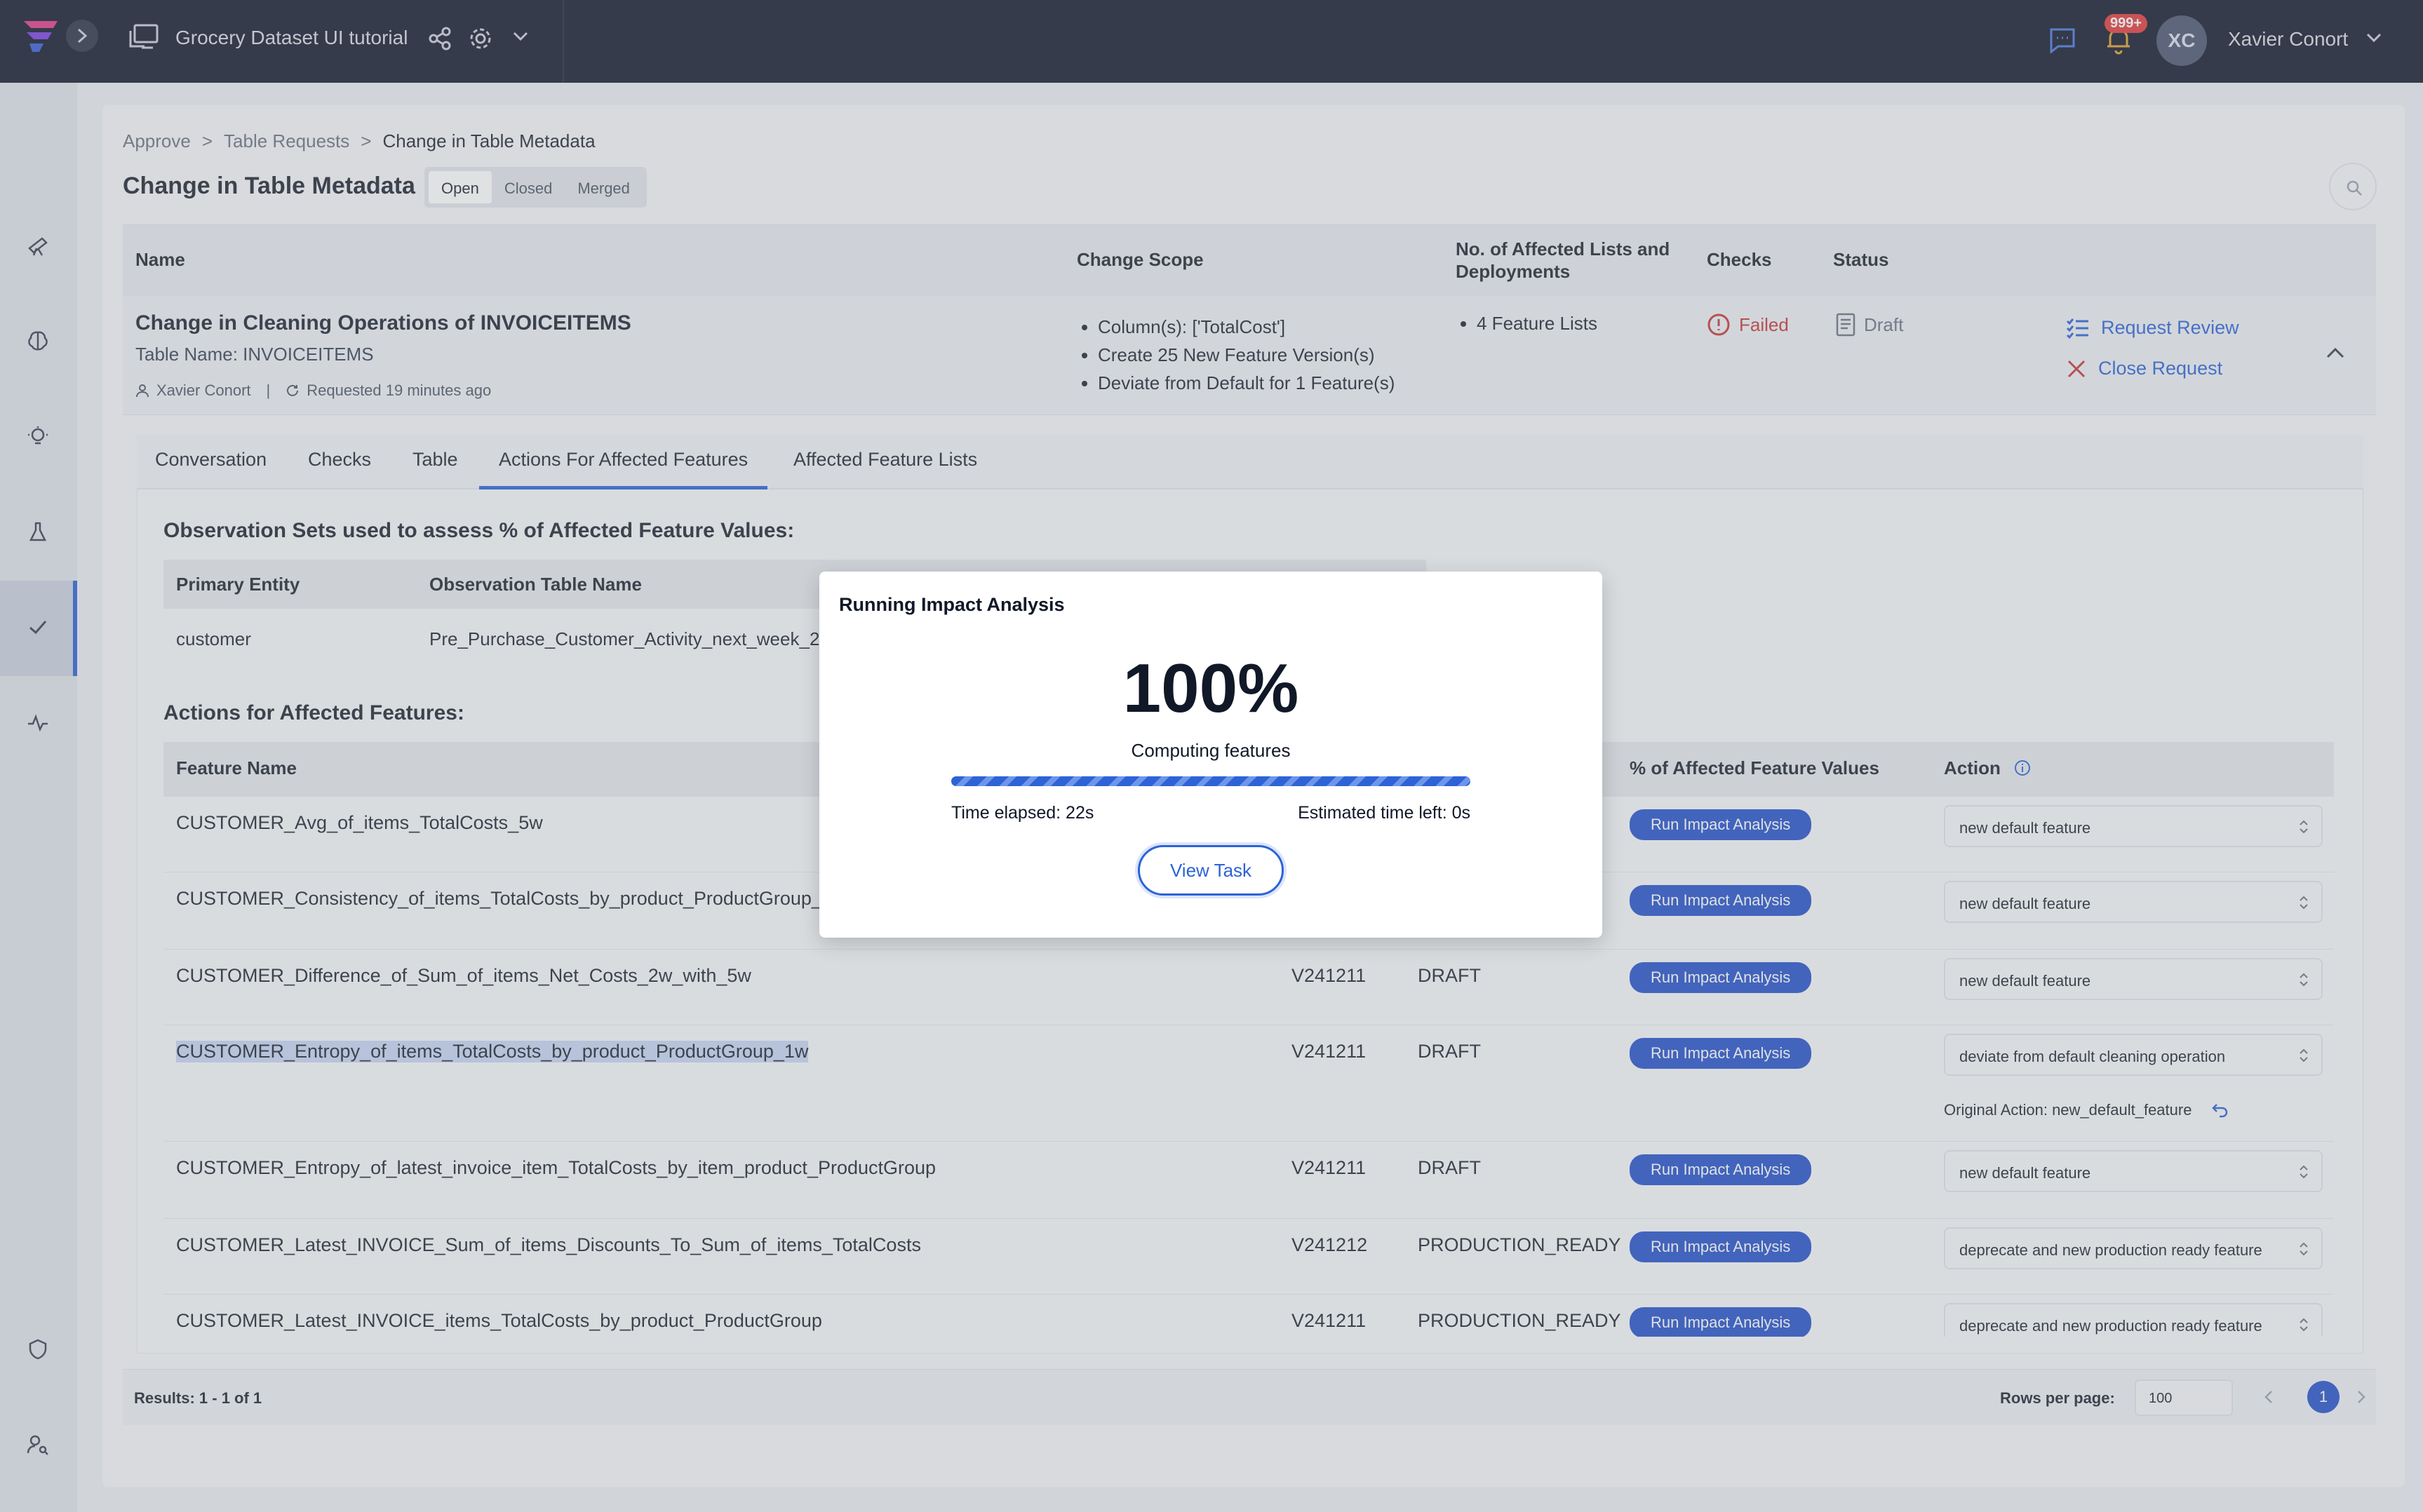  I want to click on time-elapsed: Time elapsed: 22s, so click(1023, 813).